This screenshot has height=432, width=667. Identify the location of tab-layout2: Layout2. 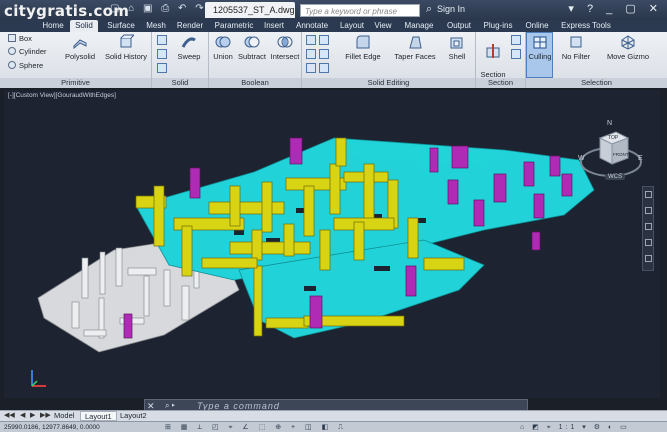
(133, 416).